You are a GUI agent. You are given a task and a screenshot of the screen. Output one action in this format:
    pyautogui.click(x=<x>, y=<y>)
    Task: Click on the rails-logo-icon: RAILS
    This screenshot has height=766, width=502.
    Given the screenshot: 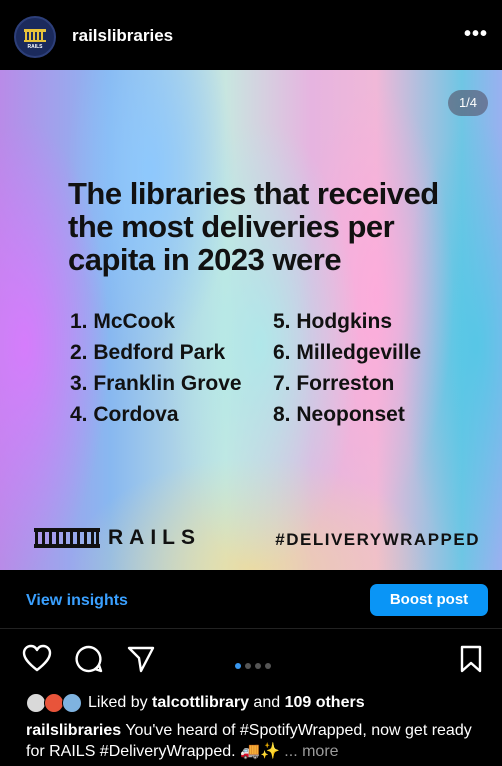 What is the action you would take?
    pyautogui.click(x=35, y=39)
    